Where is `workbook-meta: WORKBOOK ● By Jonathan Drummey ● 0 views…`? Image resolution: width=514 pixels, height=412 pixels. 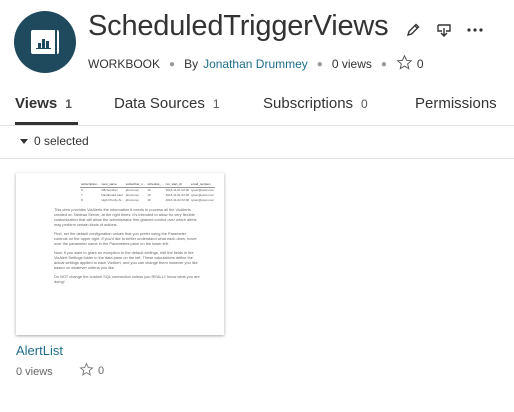
workbook-meta: WORKBOOK ● By Jonathan Drummey ● 0 views… is located at coordinates (256, 64).